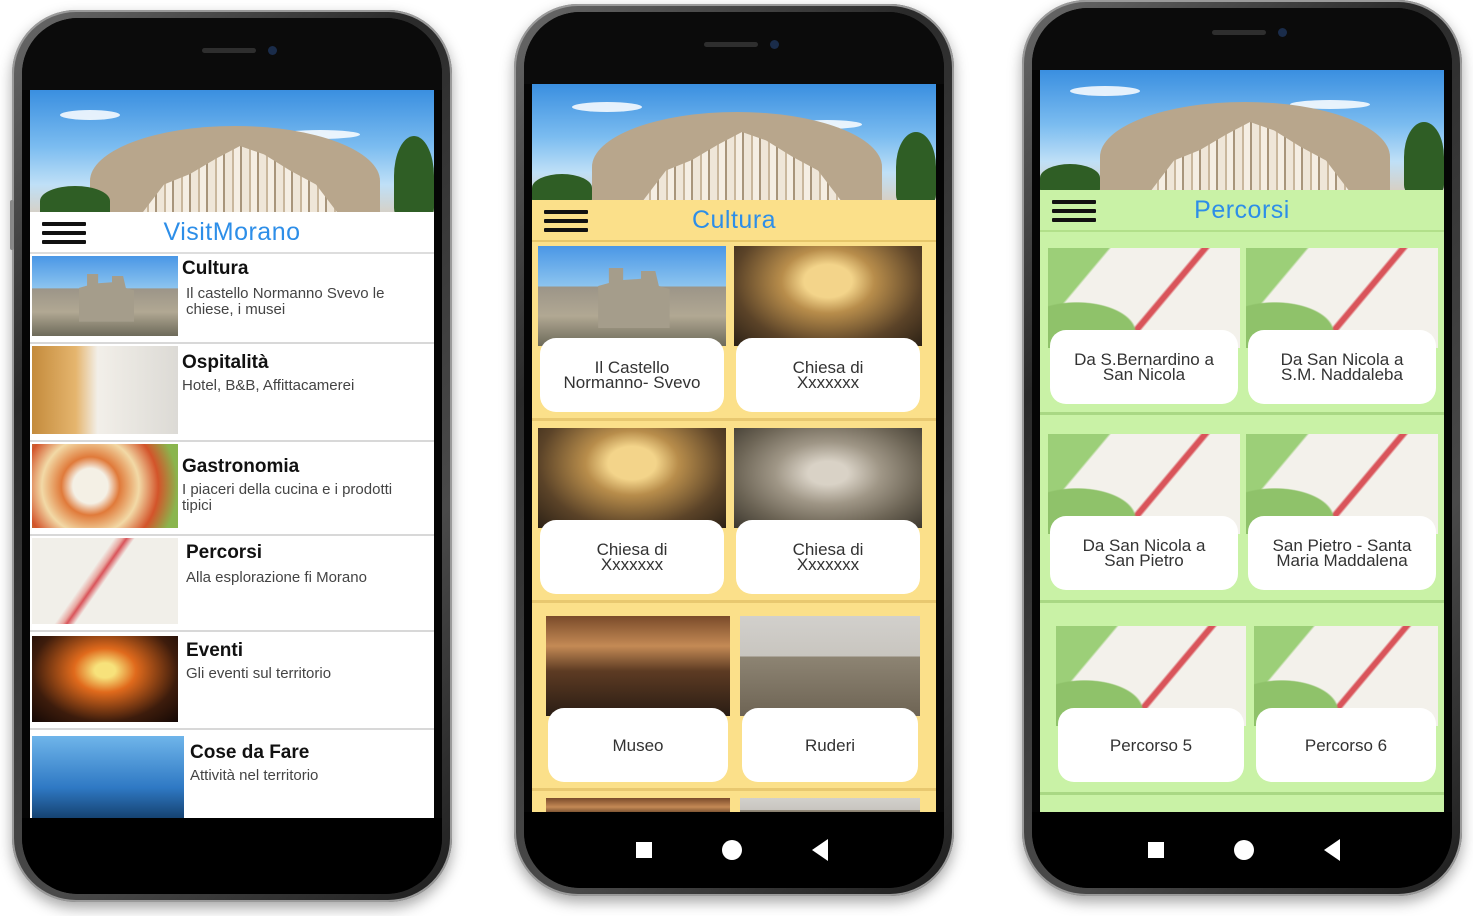 The image size is (1473, 916). Describe the element at coordinates (254, 775) in the screenshot. I see `list-item-subtitle: Attività nel territorio` at that location.